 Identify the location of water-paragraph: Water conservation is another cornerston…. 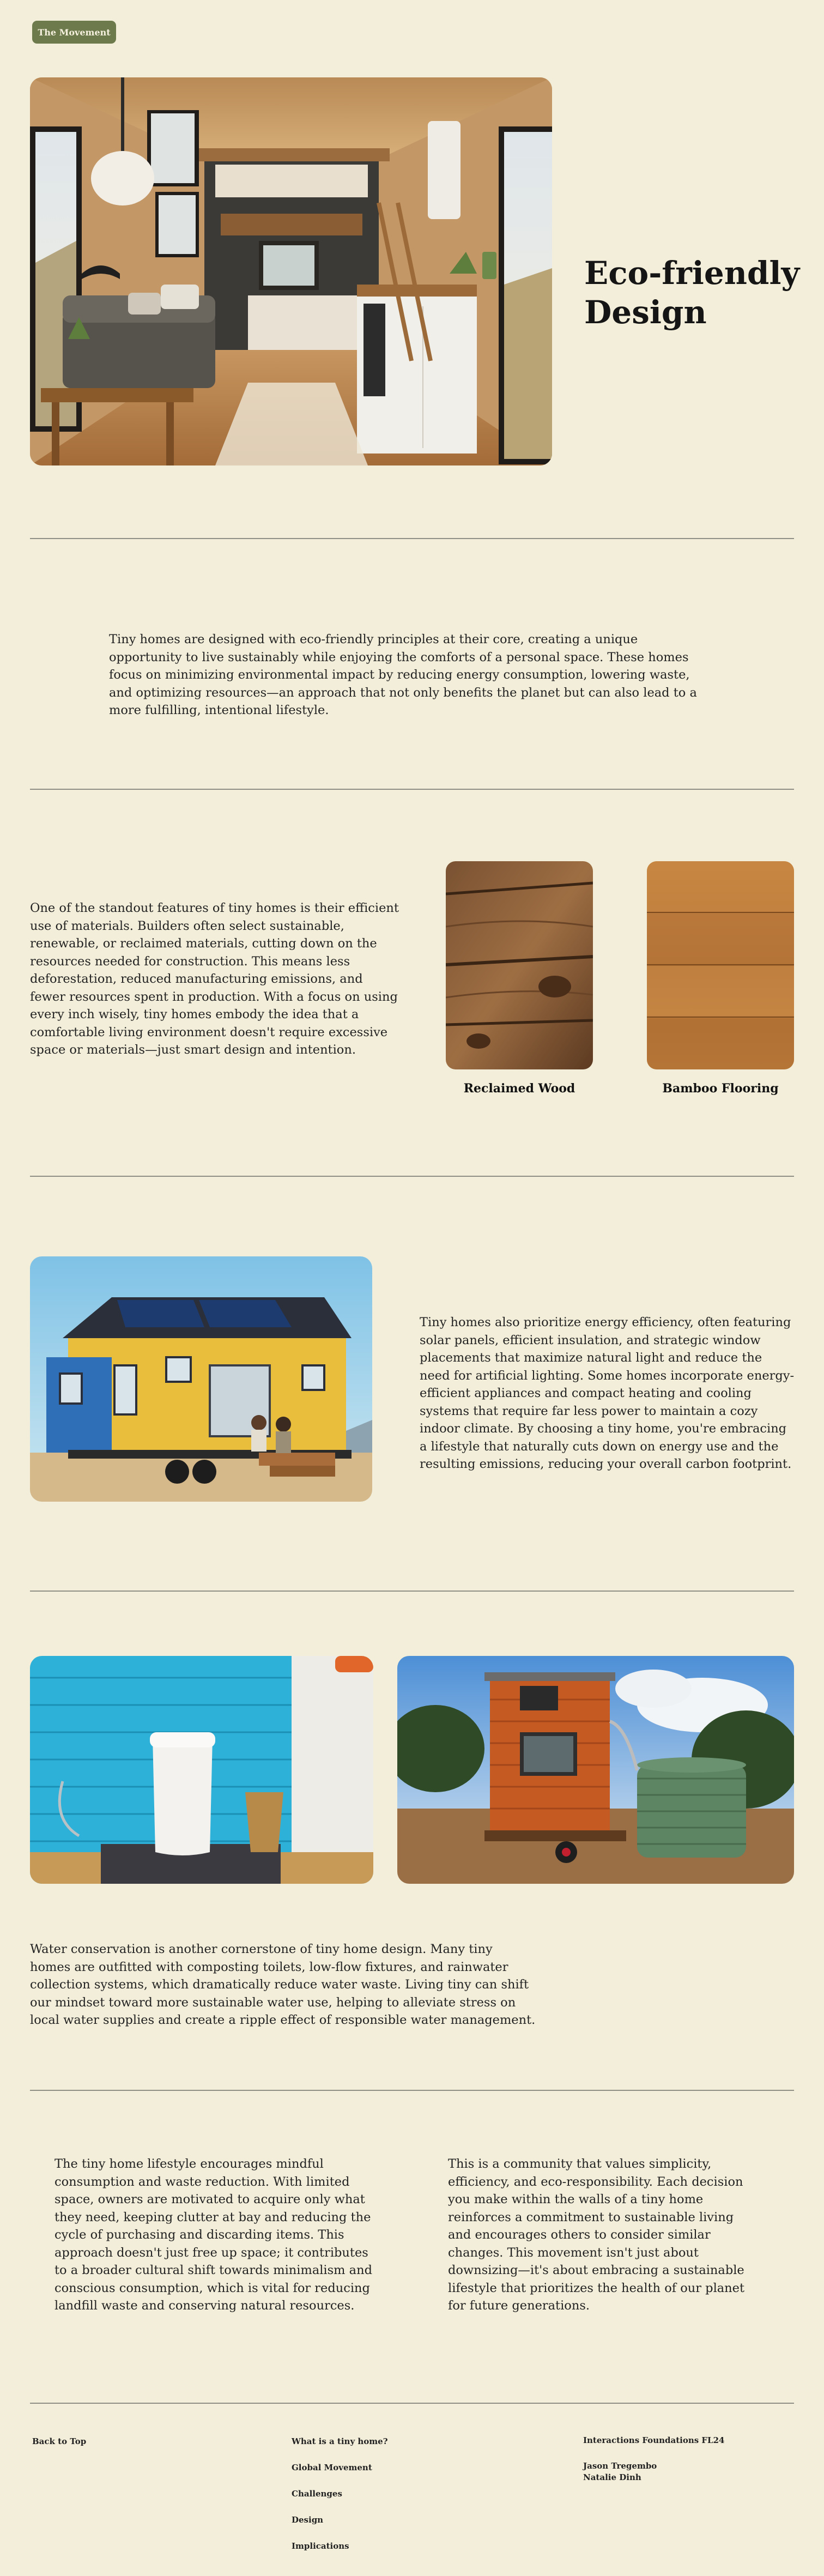
(283, 1984).